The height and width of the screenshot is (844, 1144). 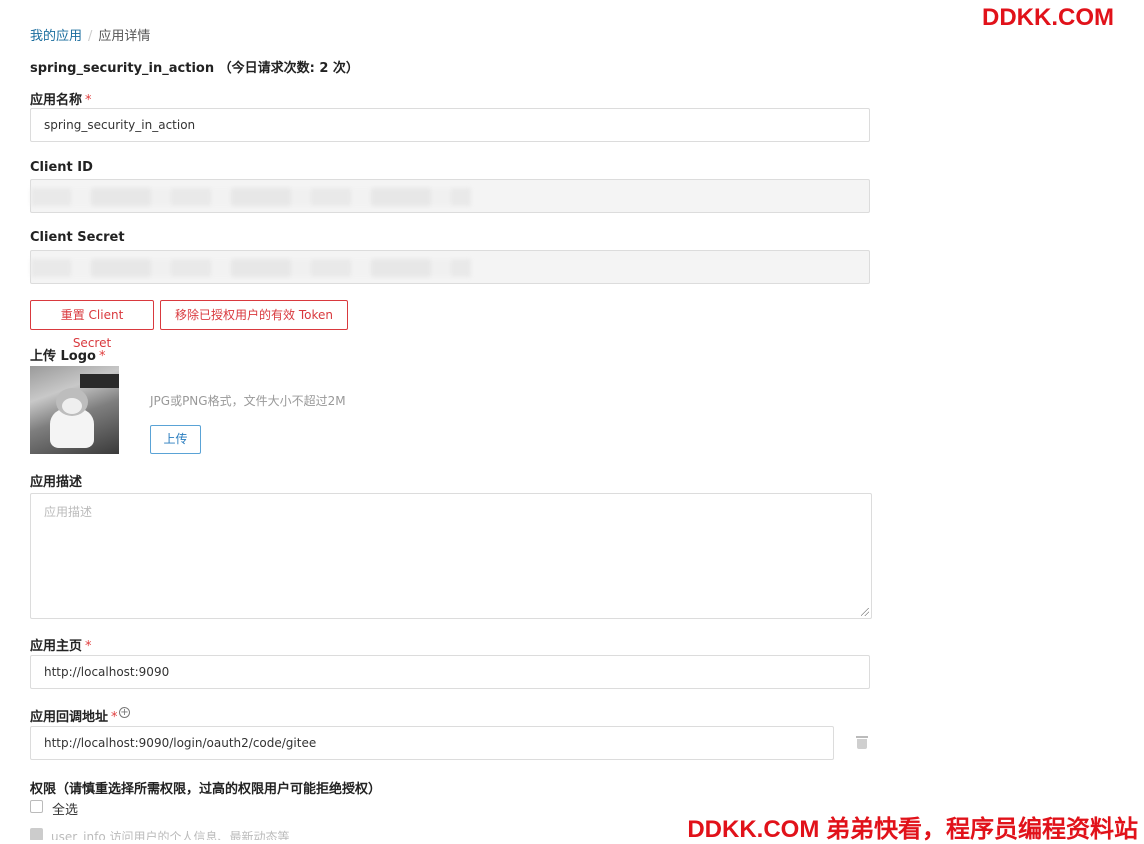 I want to click on app-logo-image, so click(x=74, y=410).